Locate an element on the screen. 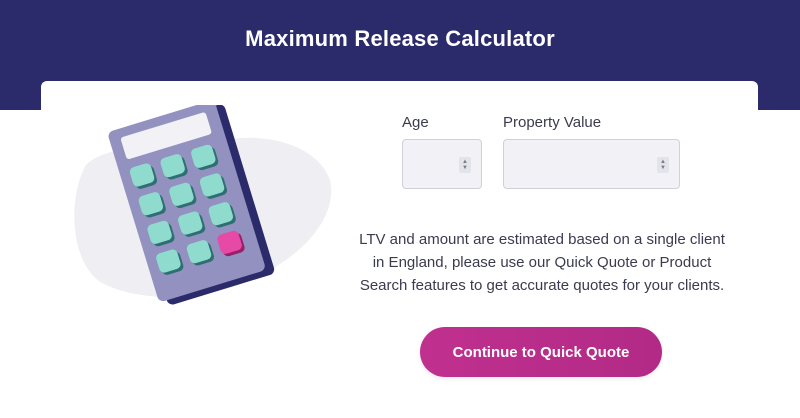  age-input: ▲ ▼ is located at coordinates (442, 164).